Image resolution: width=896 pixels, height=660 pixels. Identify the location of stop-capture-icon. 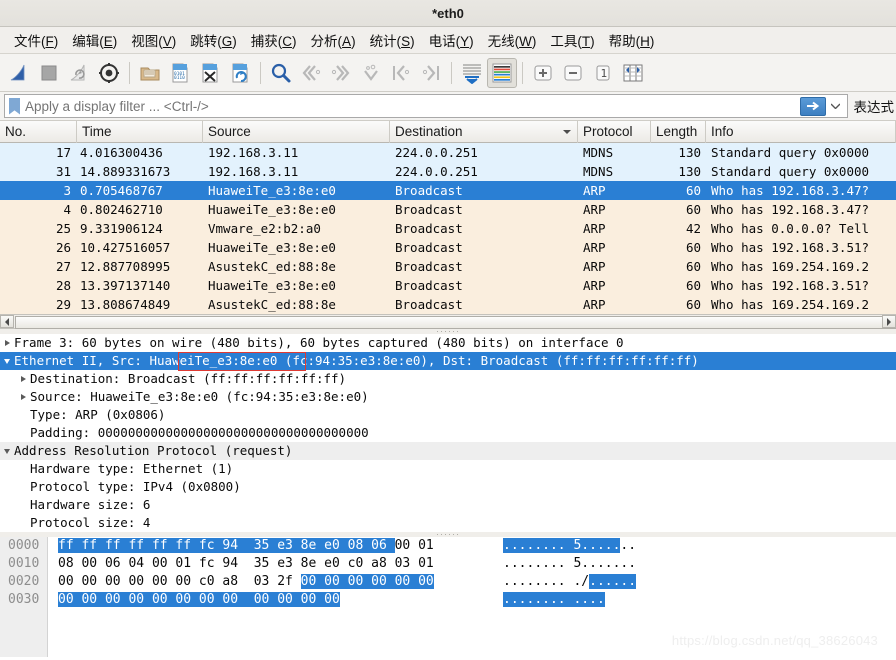
(49, 73).